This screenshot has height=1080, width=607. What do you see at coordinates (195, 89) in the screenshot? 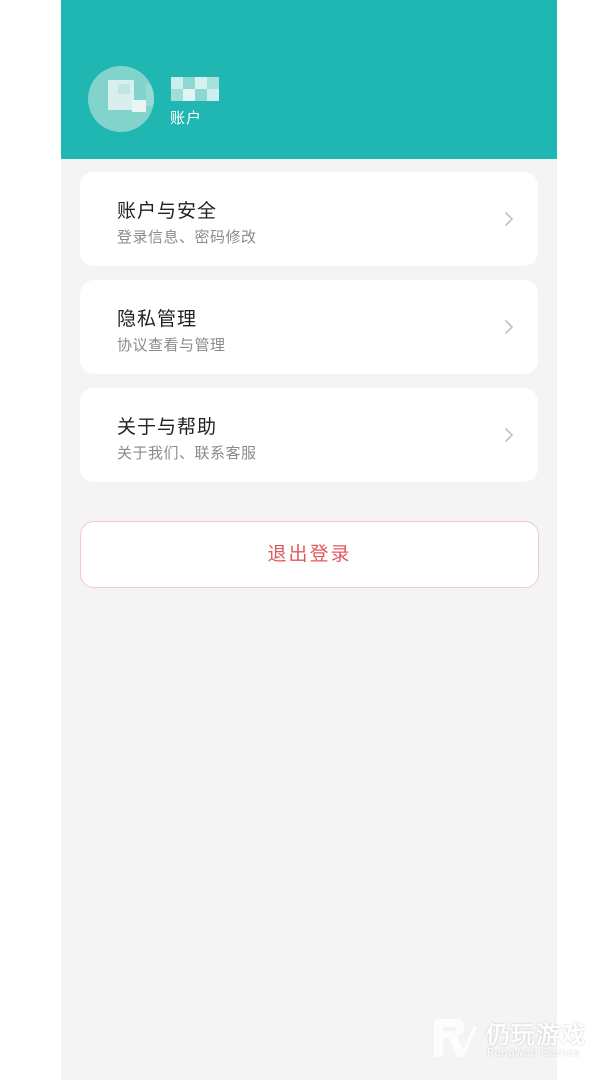
I see `username-blurred` at bounding box center [195, 89].